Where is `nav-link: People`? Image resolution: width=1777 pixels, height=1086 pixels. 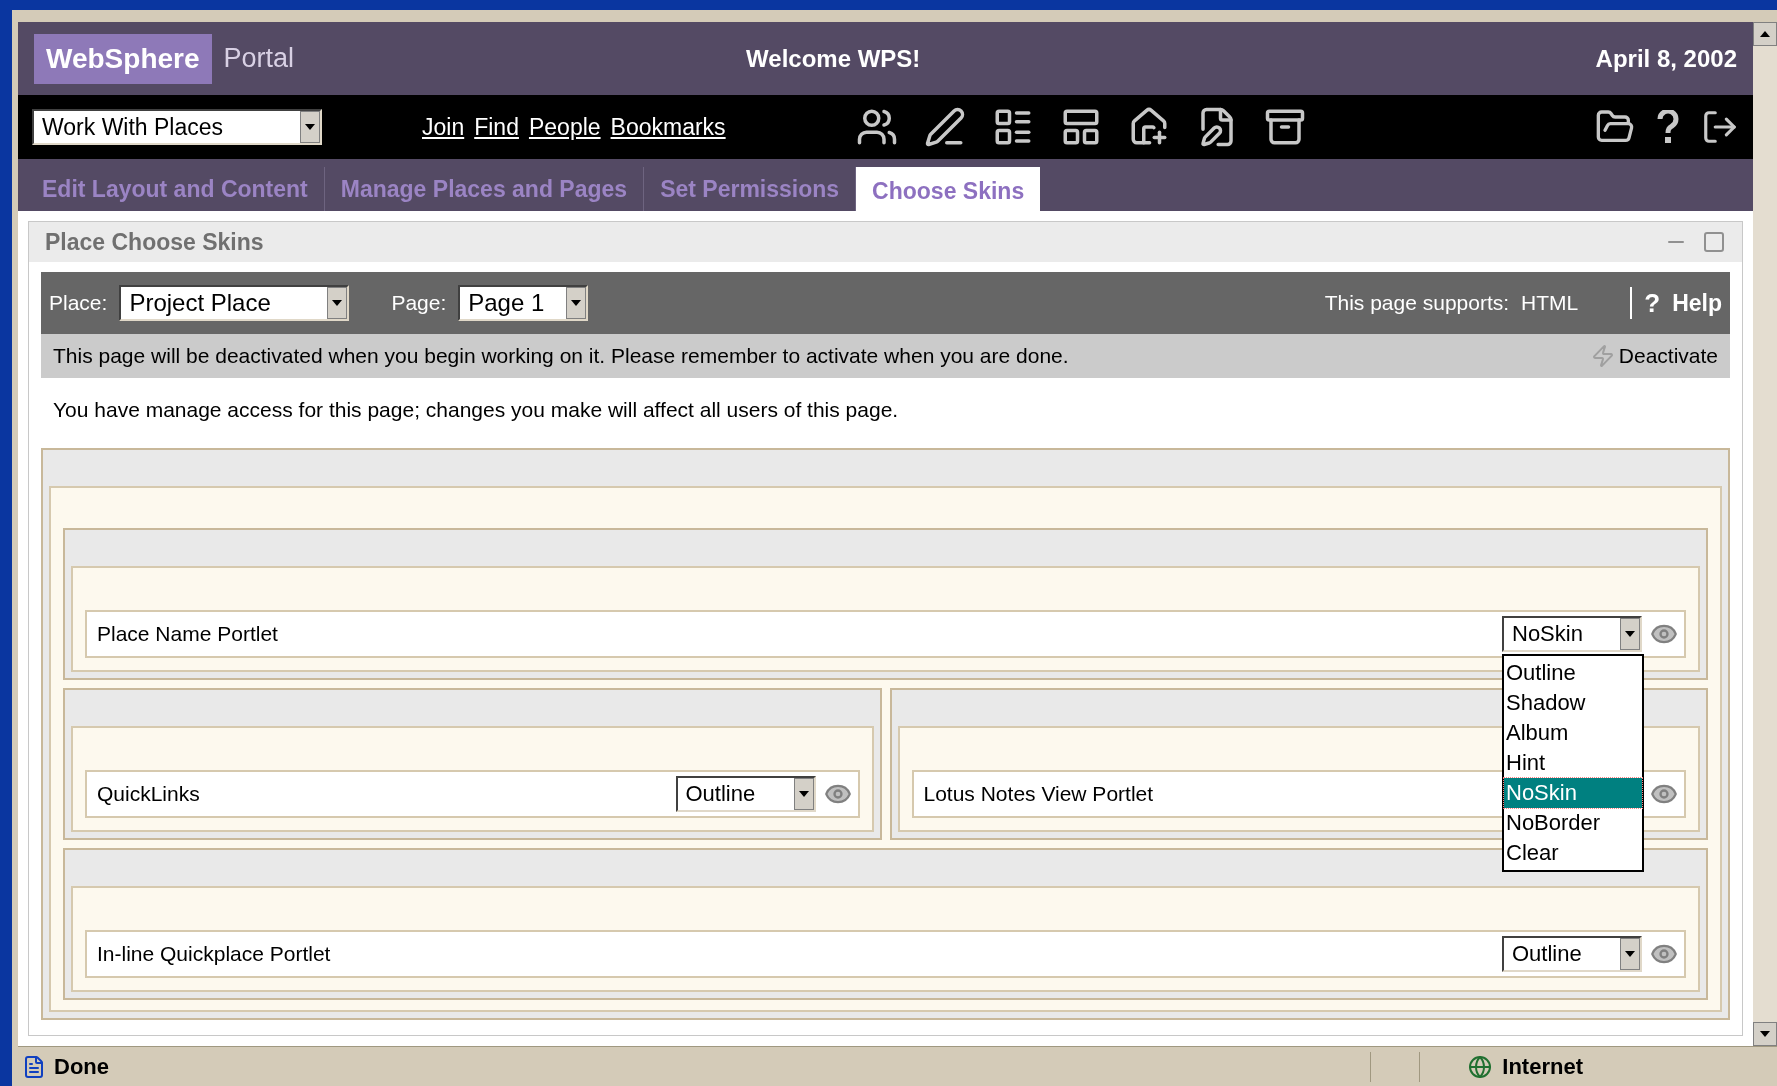
nav-link: People is located at coordinates (564, 127).